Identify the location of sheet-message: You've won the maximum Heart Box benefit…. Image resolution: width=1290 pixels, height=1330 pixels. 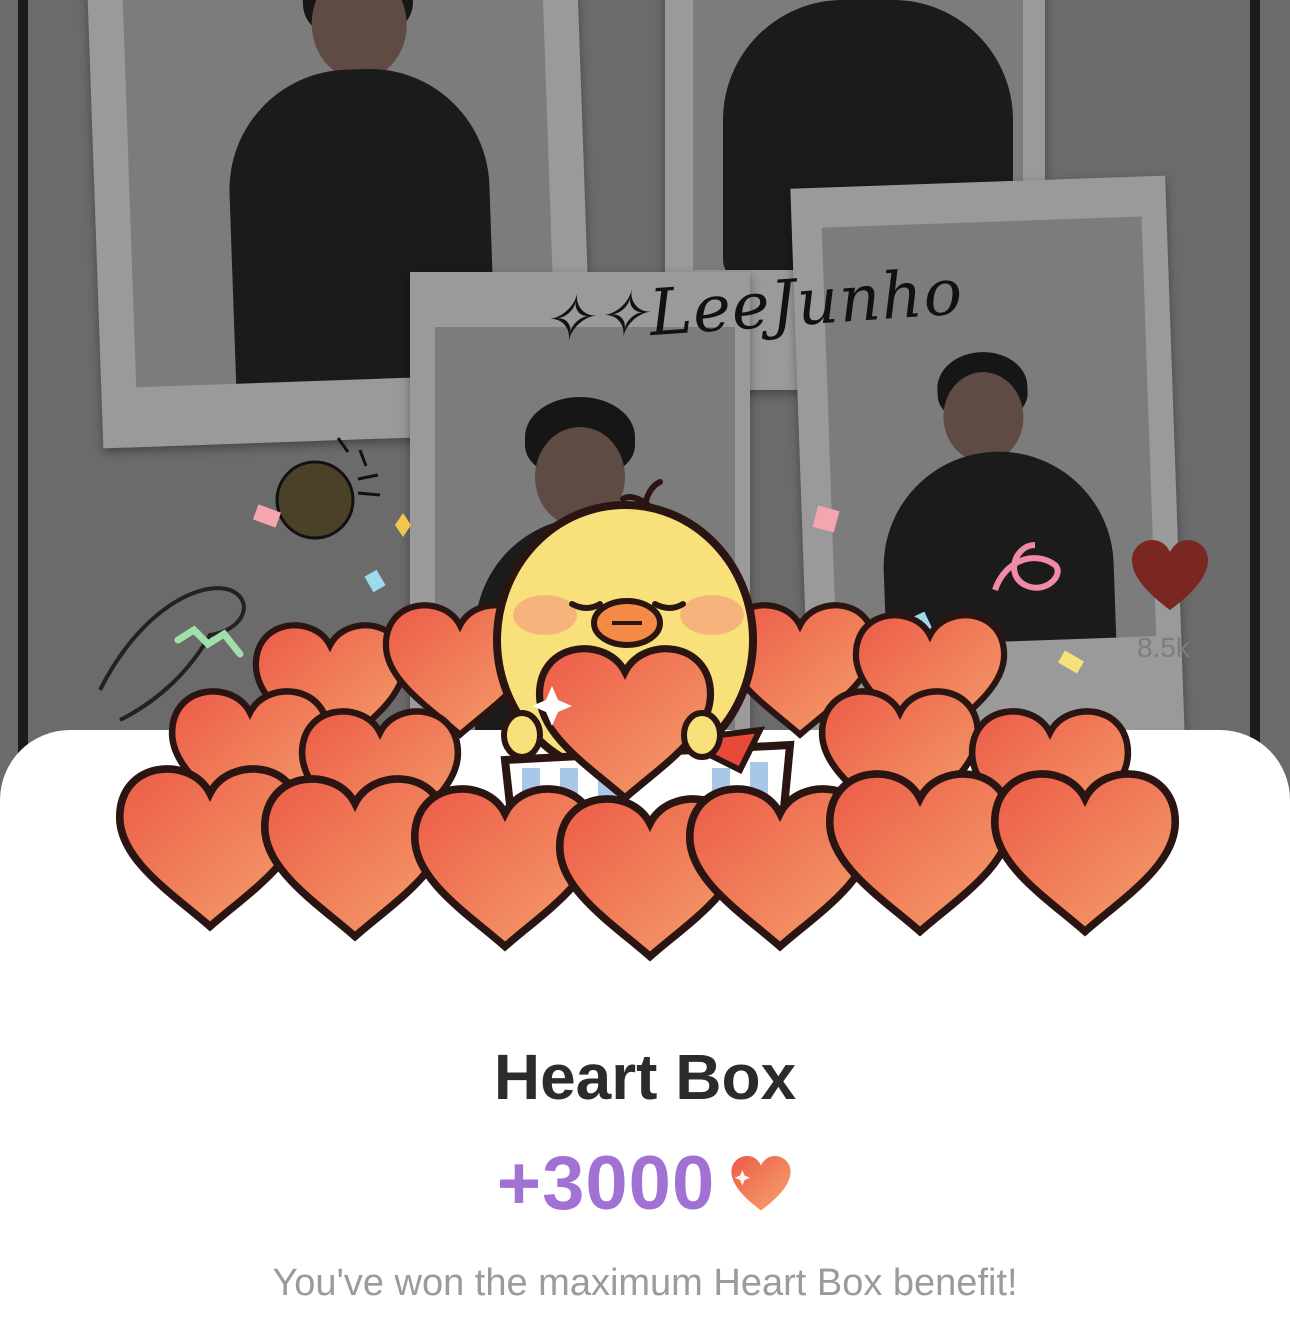
(645, 1283).